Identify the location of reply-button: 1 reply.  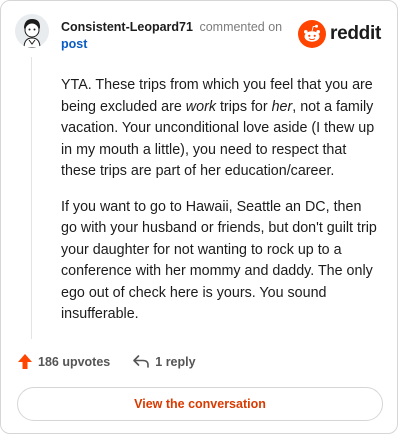
(164, 361).